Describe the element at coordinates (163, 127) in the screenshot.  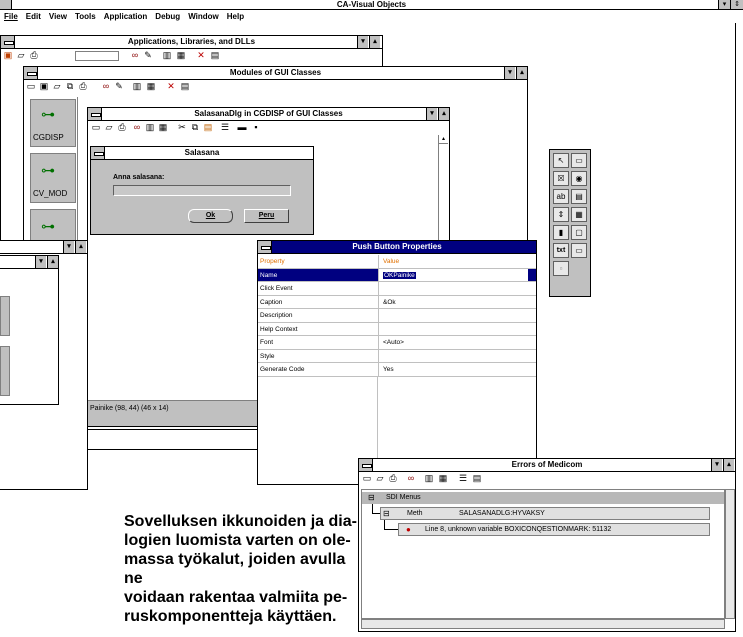
I see `editor-grid-icon: ▦` at that location.